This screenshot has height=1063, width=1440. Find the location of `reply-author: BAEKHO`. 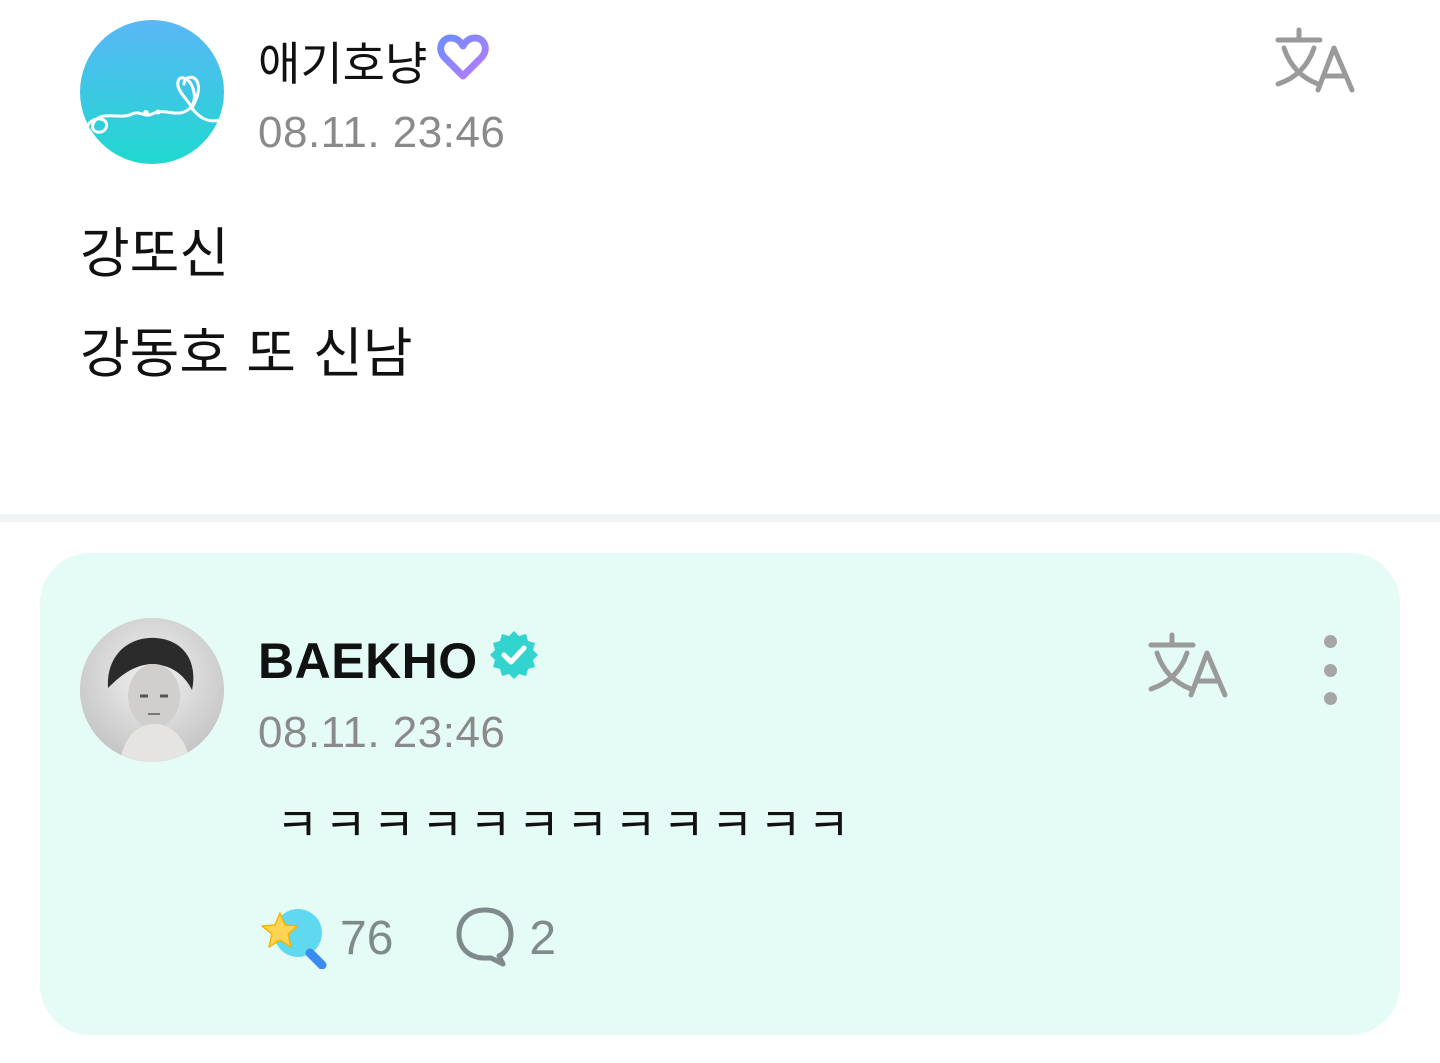

reply-author: BAEKHO is located at coordinates (399, 661).